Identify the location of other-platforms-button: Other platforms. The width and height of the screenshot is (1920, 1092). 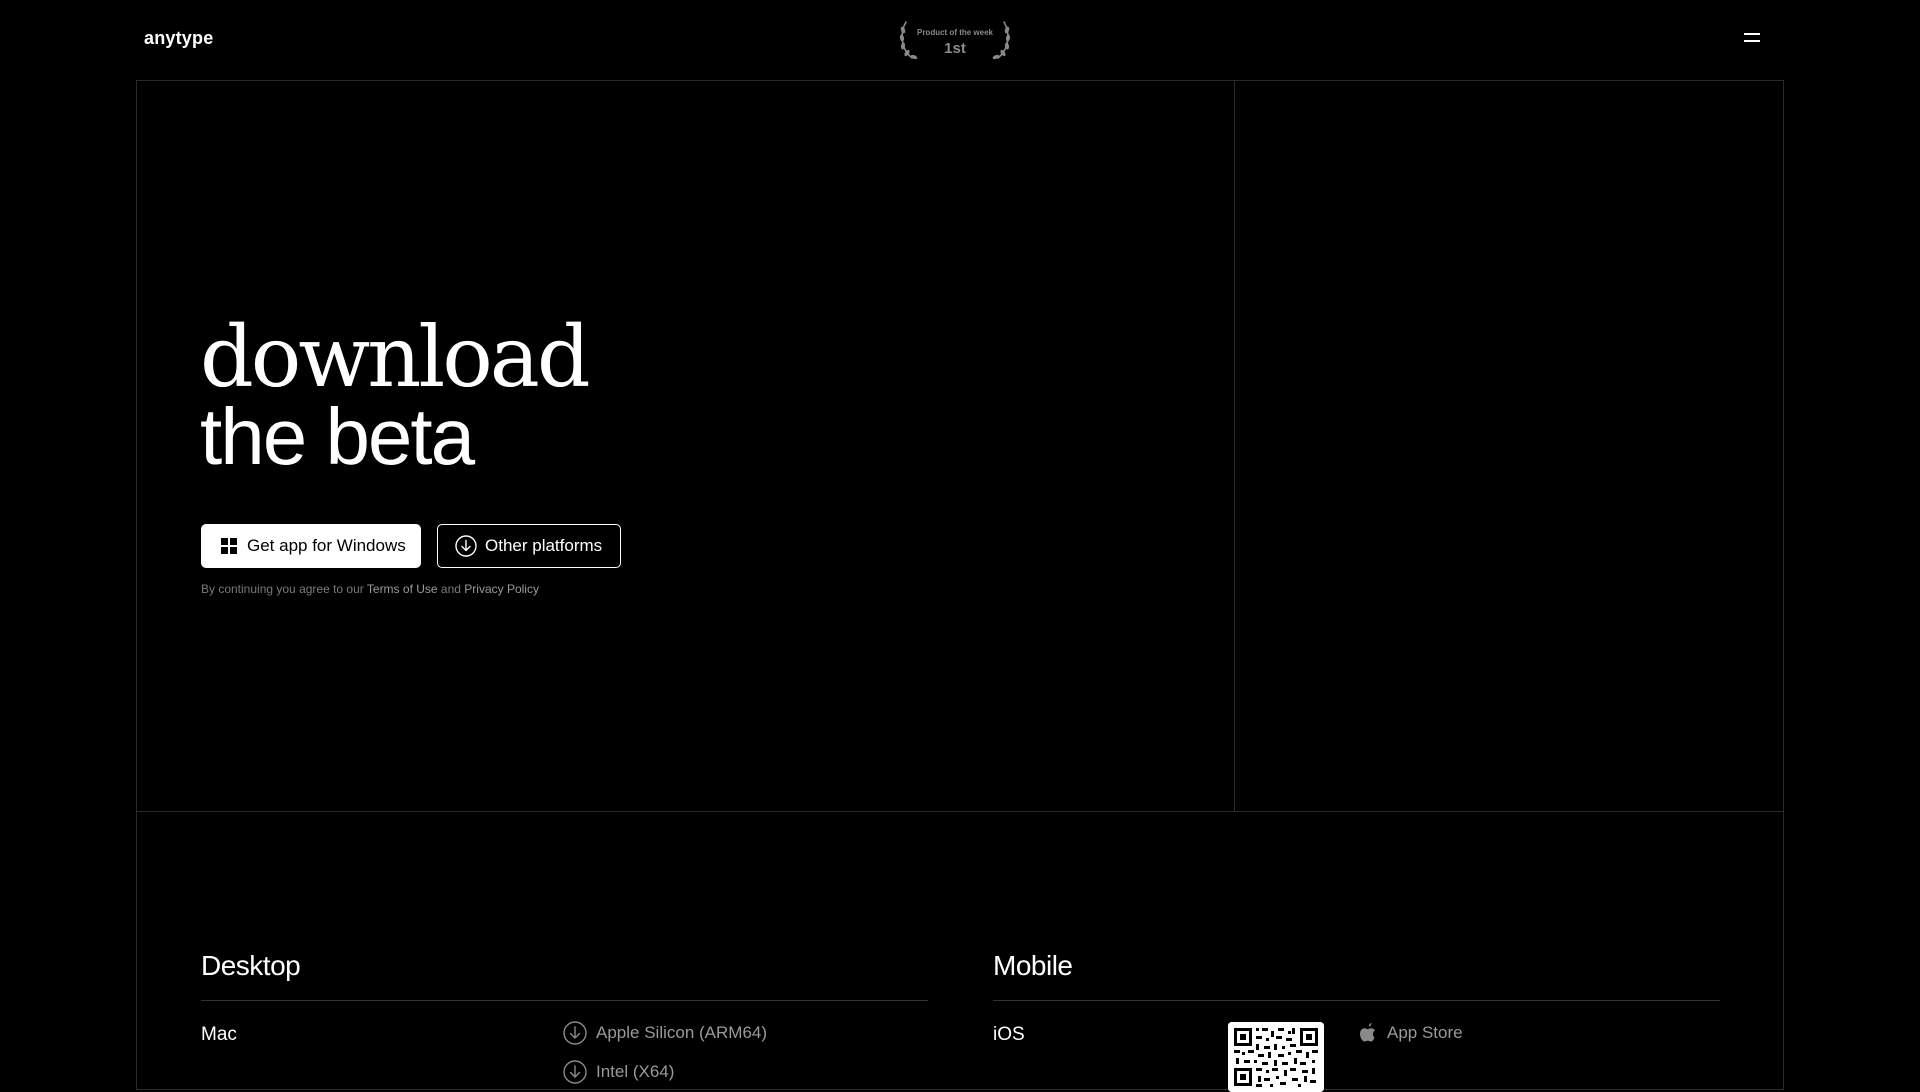
(529, 546).